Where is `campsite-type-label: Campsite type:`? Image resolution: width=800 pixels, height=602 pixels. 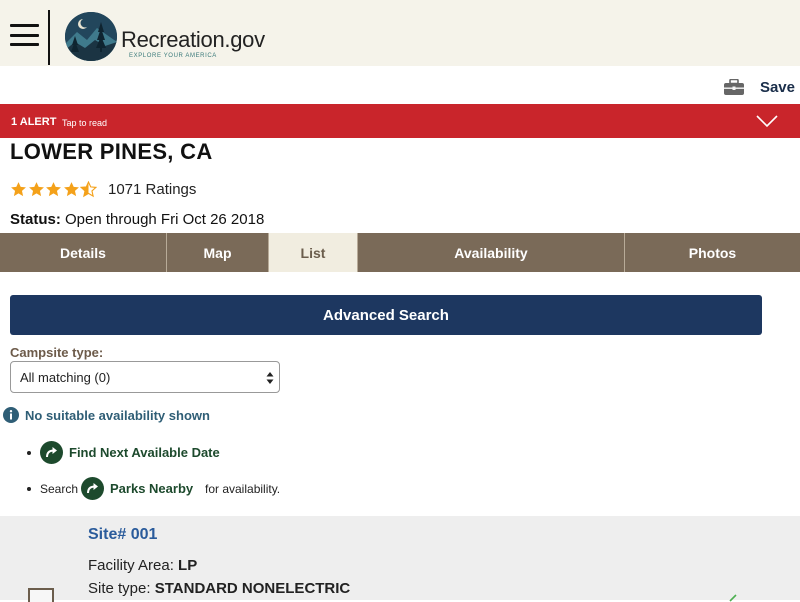
campsite-type-label: Campsite type: is located at coordinates (57, 352).